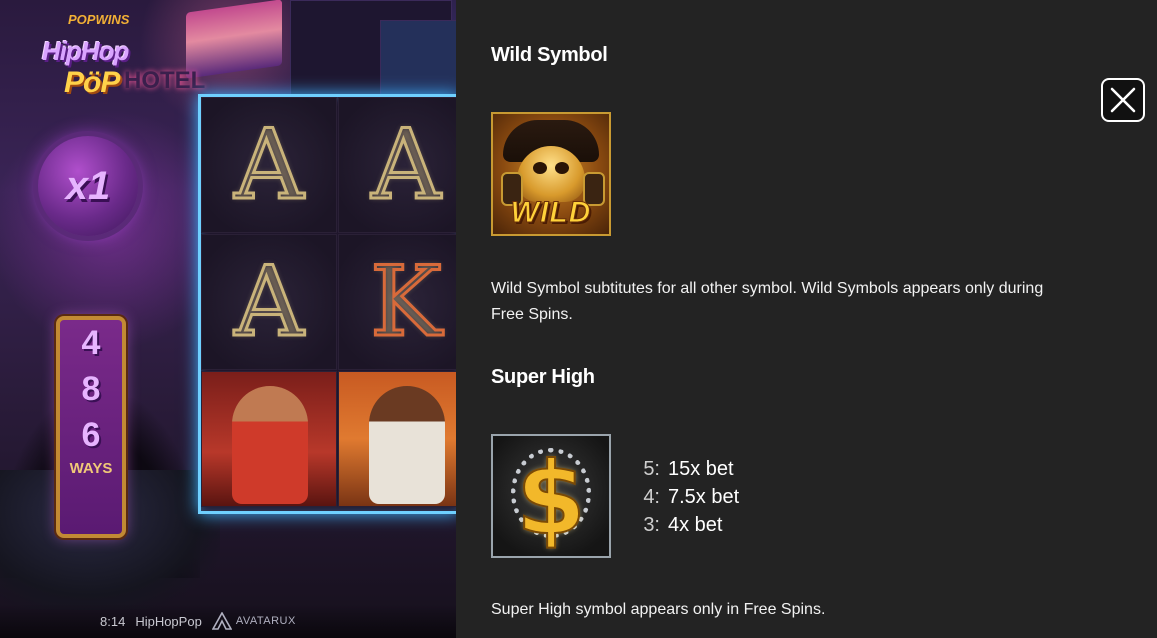 This screenshot has height=638, width=1157. I want to click on ways-counter: 4 8 6 WAYS, so click(91, 427).